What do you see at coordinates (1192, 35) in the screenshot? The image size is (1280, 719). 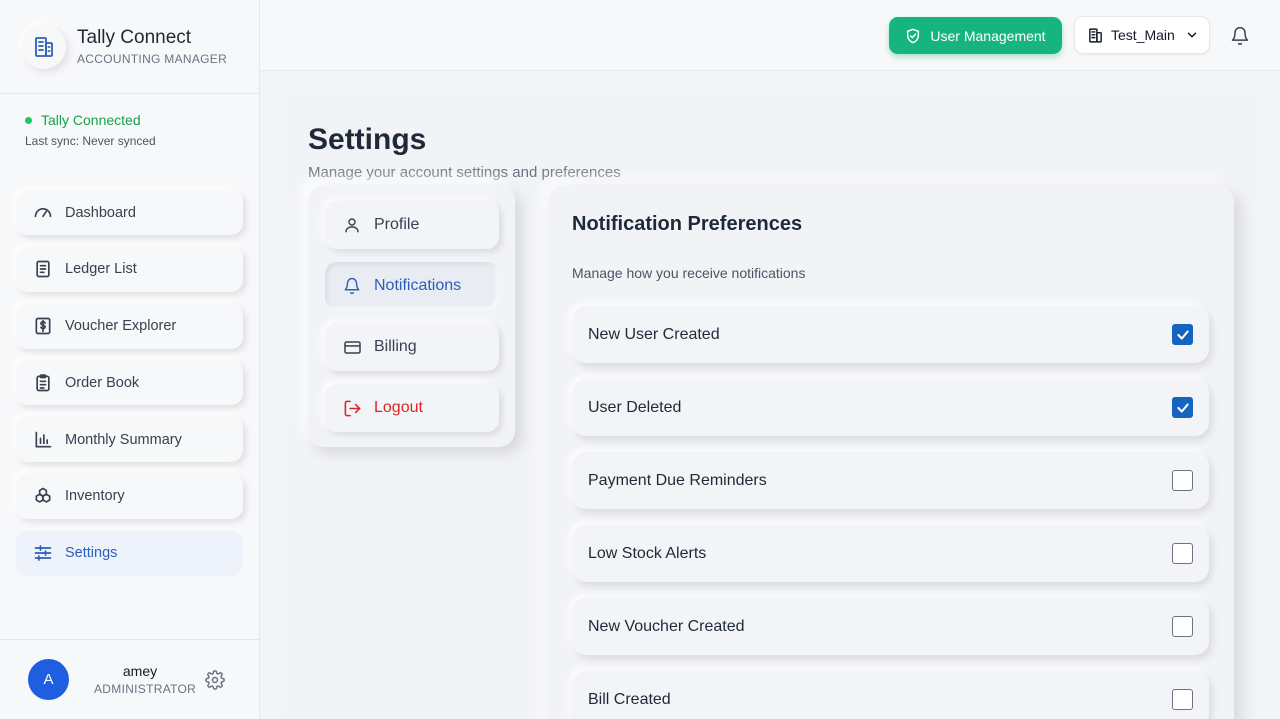 I see `chevron-down-icon` at bounding box center [1192, 35].